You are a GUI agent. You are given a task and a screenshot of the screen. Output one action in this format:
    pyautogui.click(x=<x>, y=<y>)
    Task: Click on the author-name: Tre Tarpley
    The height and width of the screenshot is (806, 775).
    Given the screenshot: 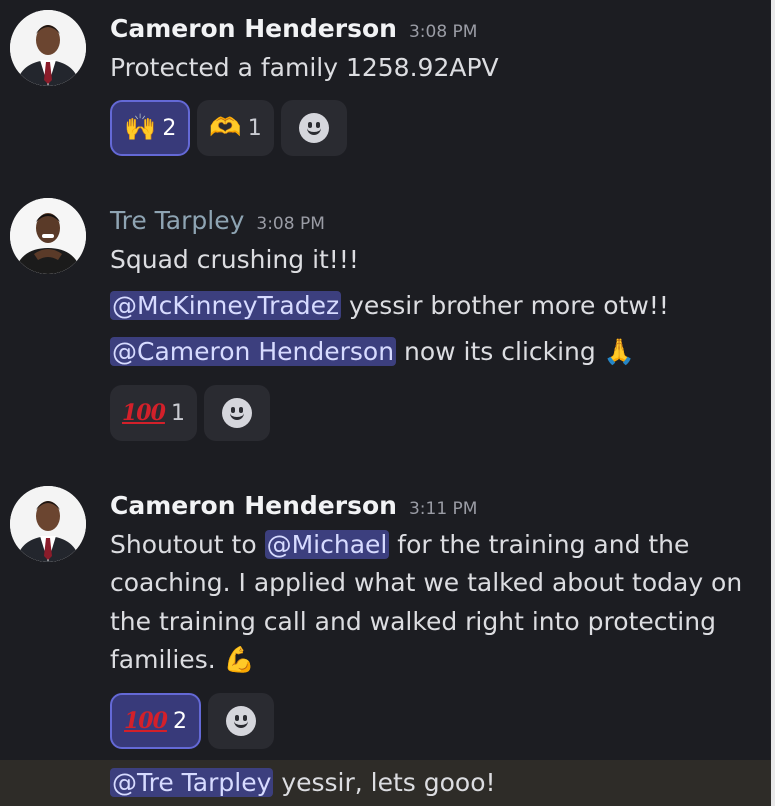 What is the action you would take?
    pyautogui.click(x=177, y=220)
    